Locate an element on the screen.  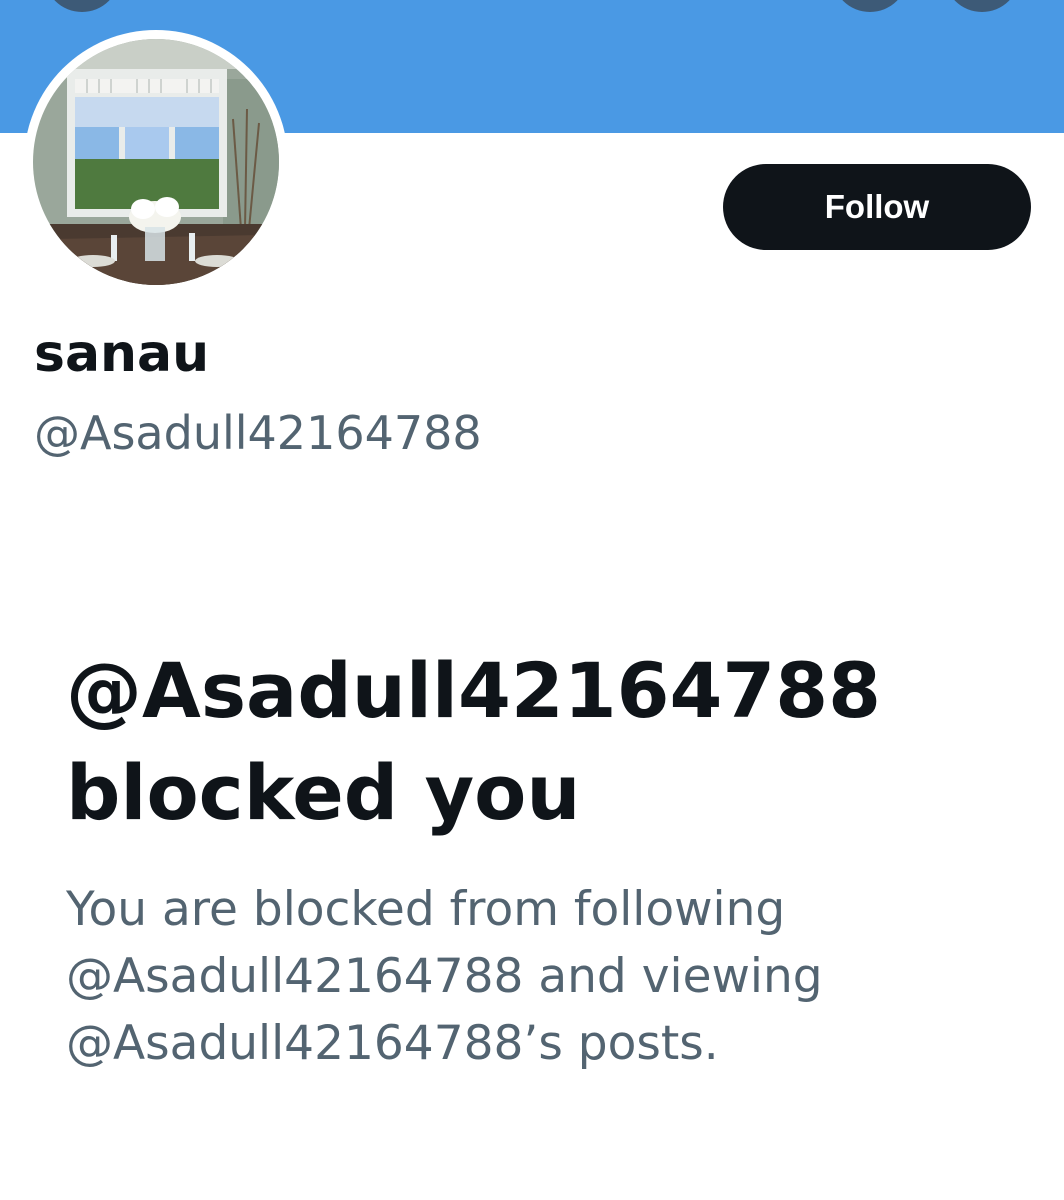
avatar-image is located at coordinates (156, 162).